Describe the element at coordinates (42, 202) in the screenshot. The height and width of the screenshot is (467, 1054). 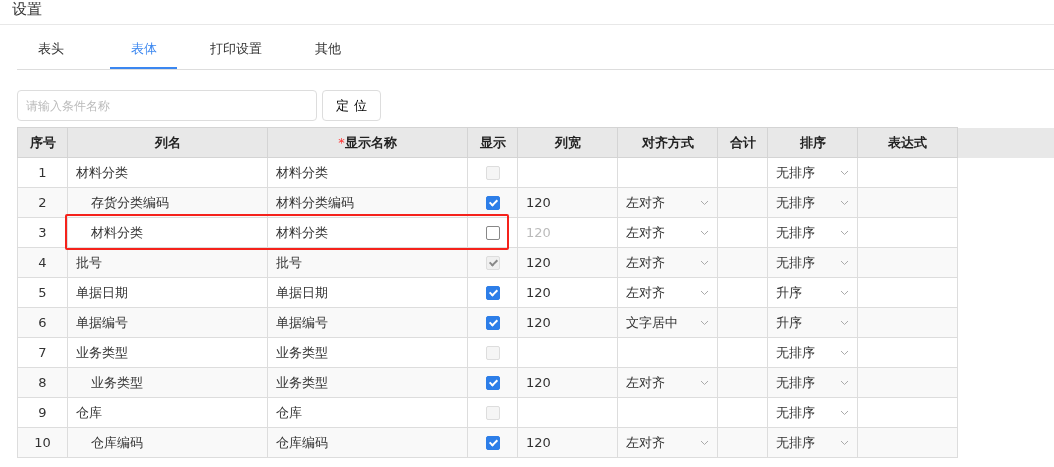
I see `table-cell: 2` at that location.